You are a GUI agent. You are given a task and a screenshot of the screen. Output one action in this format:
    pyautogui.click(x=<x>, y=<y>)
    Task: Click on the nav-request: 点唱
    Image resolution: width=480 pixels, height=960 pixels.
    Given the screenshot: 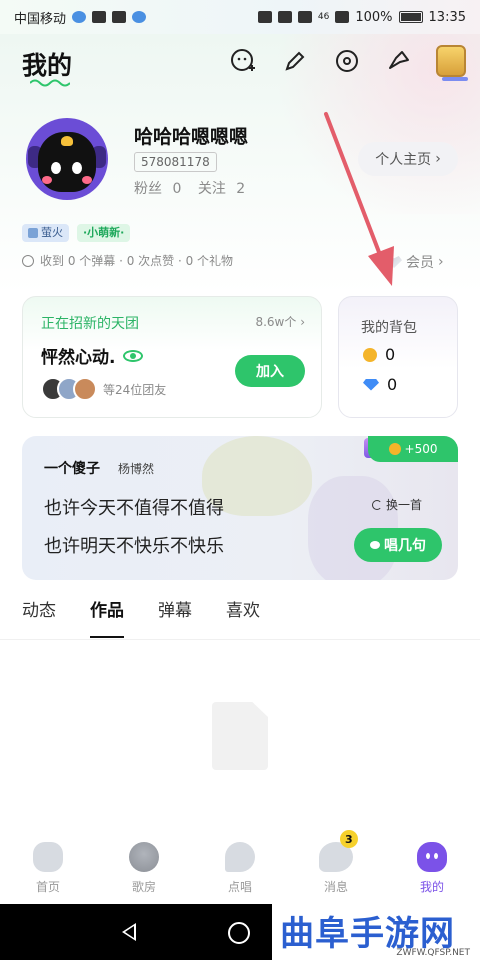 What is the action you would take?
    pyautogui.click(x=240, y=866)
    